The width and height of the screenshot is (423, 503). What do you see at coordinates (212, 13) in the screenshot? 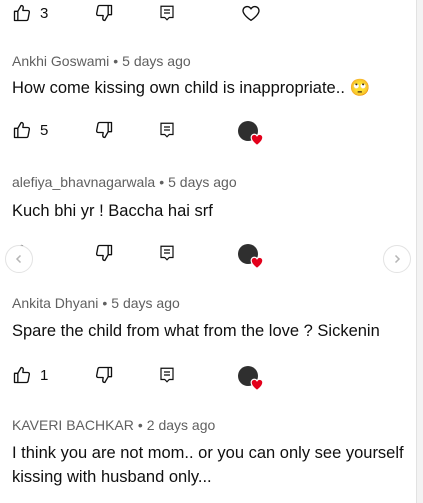
I see `comment-actions: 3` at bounding box center [212, 13].